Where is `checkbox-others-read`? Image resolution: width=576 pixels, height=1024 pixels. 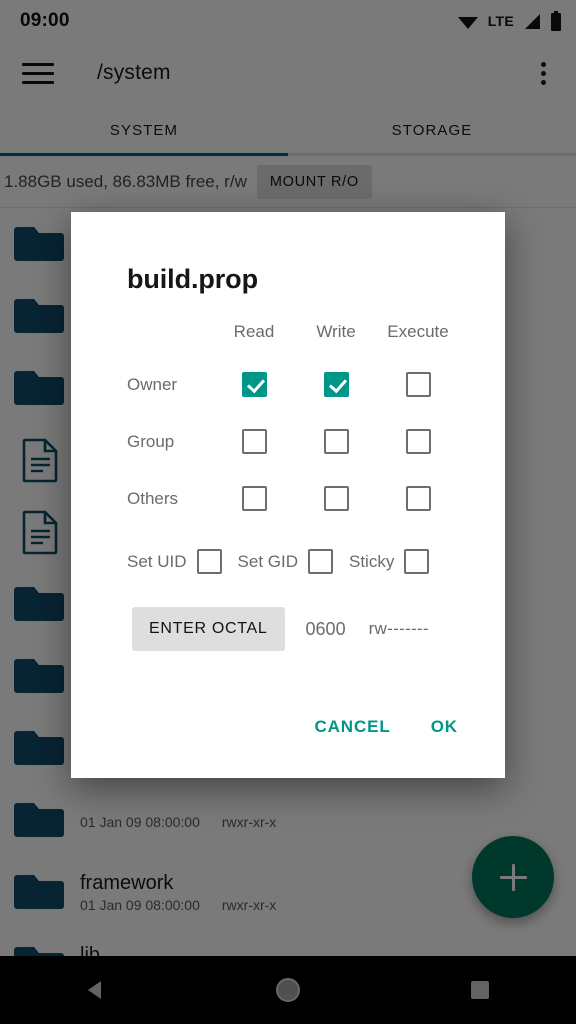 checkbox-others-read is located at coordinates (254, 498).